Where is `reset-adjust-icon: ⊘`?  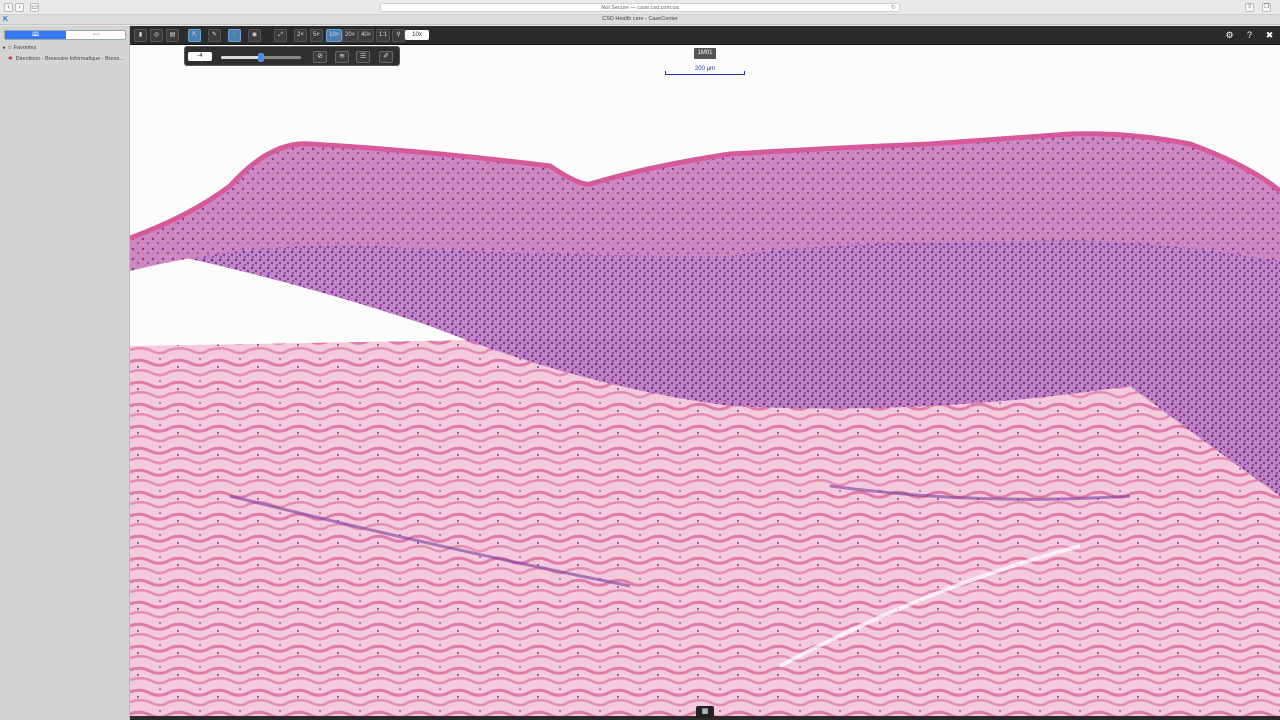
reset-adjust-icon: ⊘ is located at coordinates (320, 57).